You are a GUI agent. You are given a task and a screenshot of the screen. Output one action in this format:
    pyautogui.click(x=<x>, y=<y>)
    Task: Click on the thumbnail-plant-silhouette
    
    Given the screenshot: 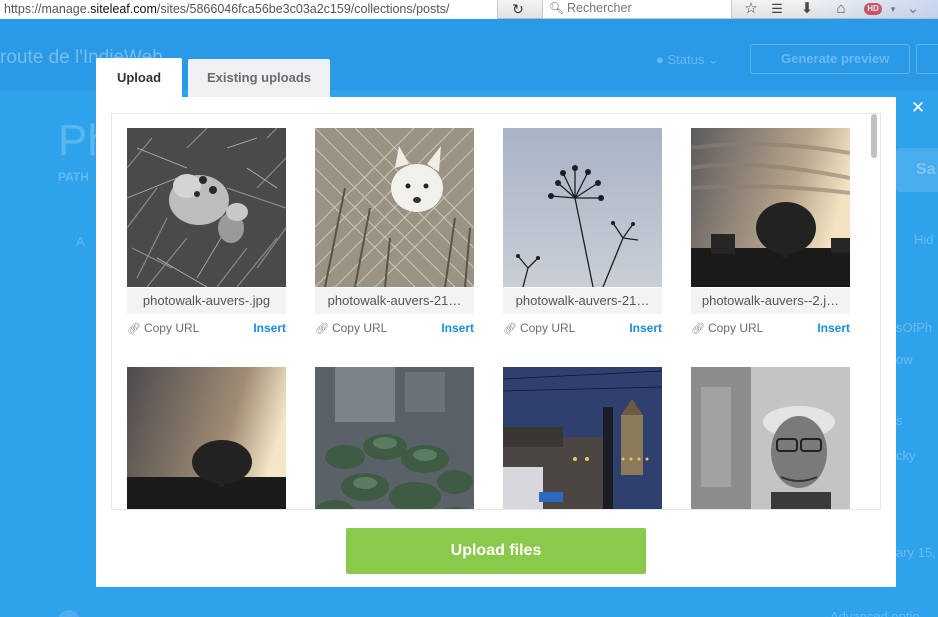 What is the action you would take?
    pyautogui.click(x=582, y=207)
    